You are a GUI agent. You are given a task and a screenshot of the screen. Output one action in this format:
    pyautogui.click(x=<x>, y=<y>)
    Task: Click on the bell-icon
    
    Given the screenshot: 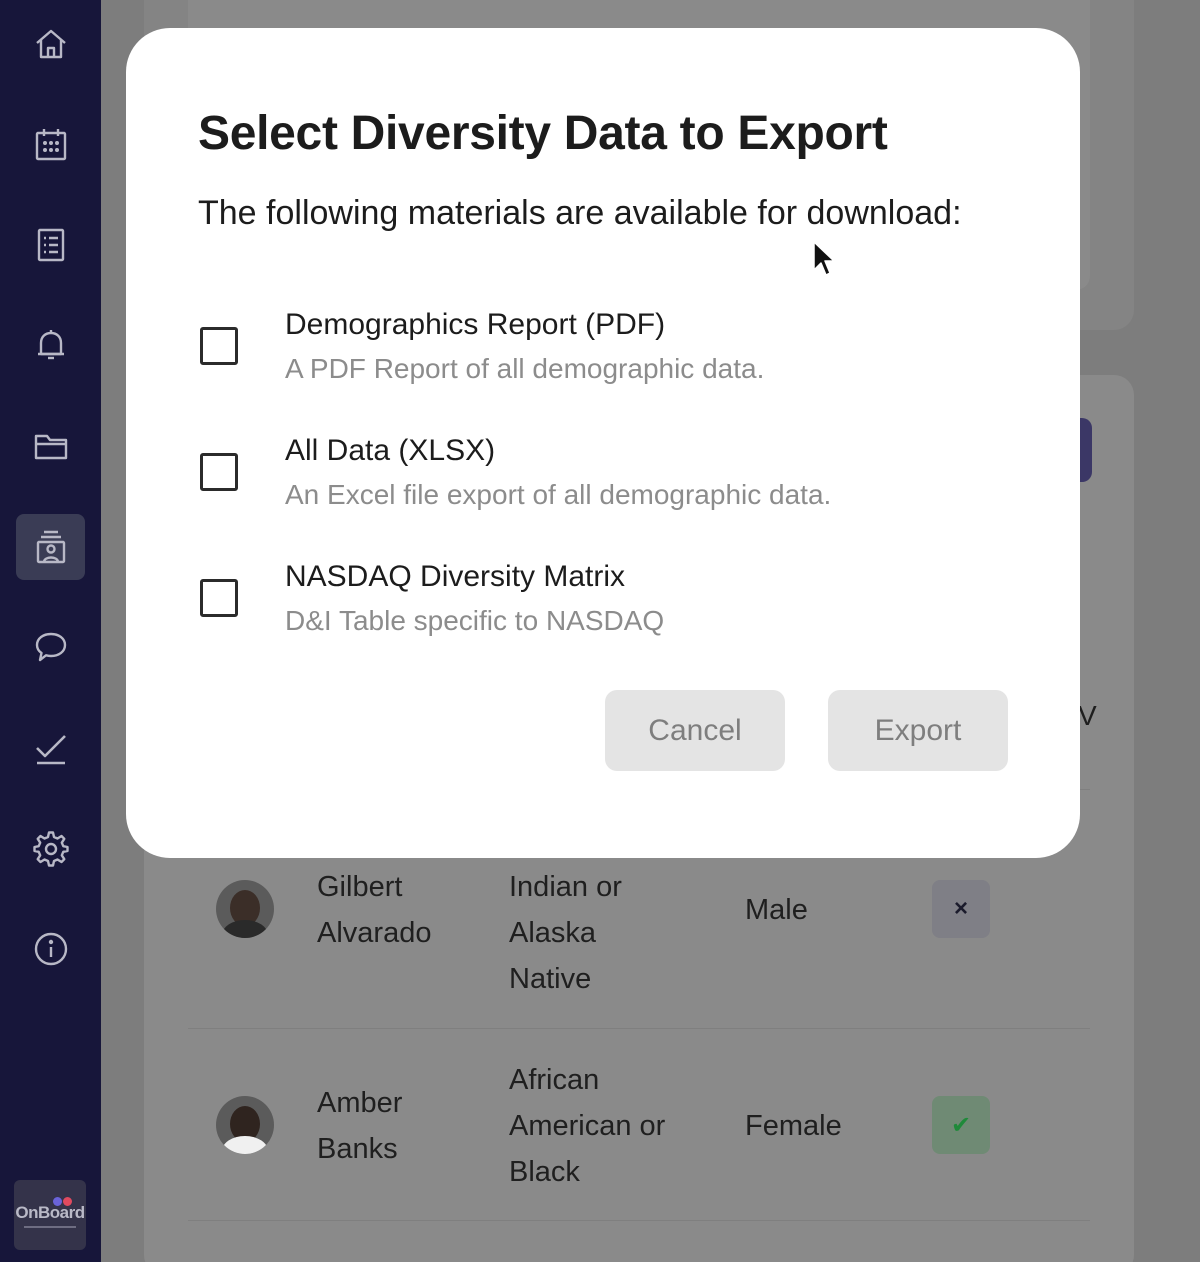 What is the action you would take?
    pyautogui.click(x=50, y=345)
    